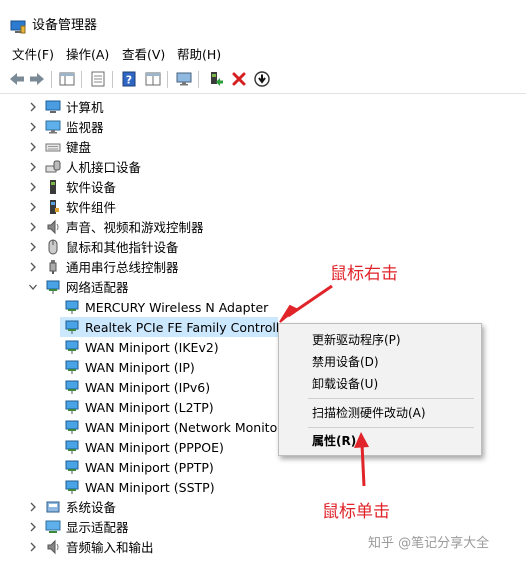 This screenshot has height=565, width=526. Describe the element at coordinates (356, 340) in the screenshot. I see `context-update-driver: 更新驱动程序(P)` at that location.